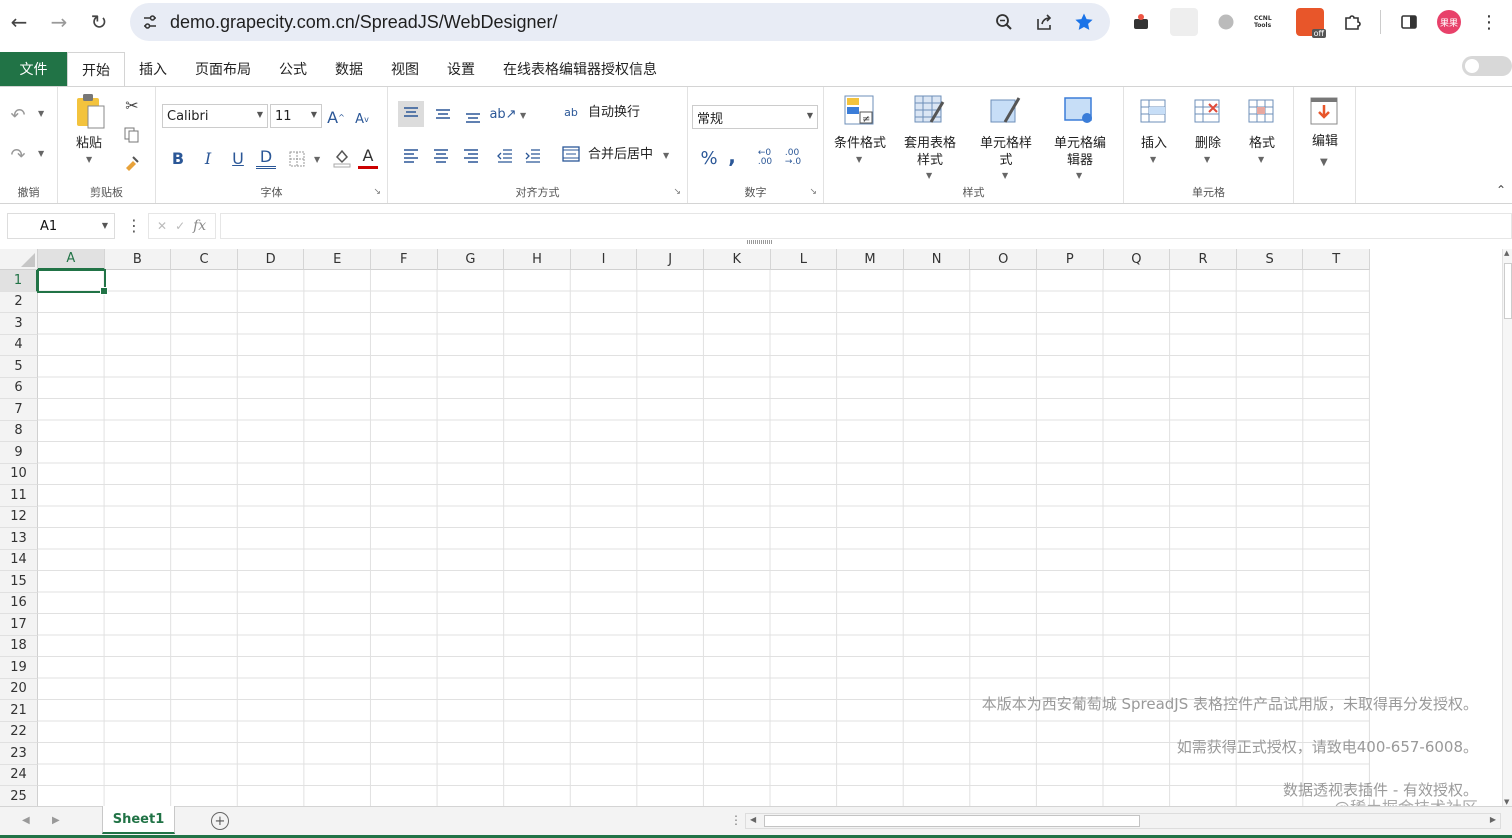 The width and height of the screenshot is (1512, 838). I want to click on decrease-decimal-icon: .00 →.0, so click(793, 158).